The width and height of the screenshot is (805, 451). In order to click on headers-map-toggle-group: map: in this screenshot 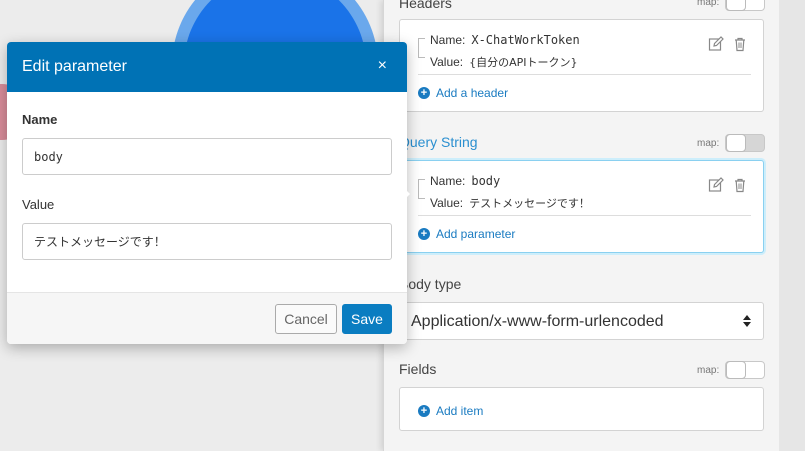, I will do `click(731, 5)`.